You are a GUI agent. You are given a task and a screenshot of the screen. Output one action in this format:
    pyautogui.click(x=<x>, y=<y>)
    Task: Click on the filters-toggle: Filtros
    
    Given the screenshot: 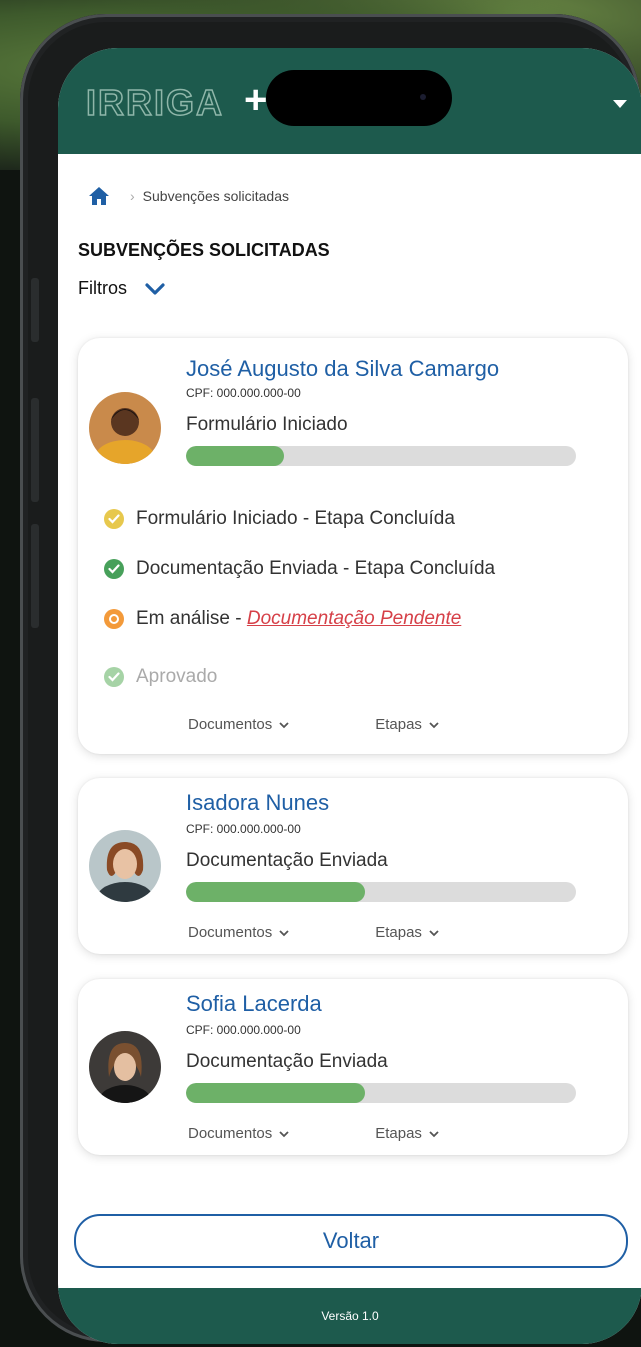 What is the action you would take?
    pyautogui.click(x=121, y=288)
    